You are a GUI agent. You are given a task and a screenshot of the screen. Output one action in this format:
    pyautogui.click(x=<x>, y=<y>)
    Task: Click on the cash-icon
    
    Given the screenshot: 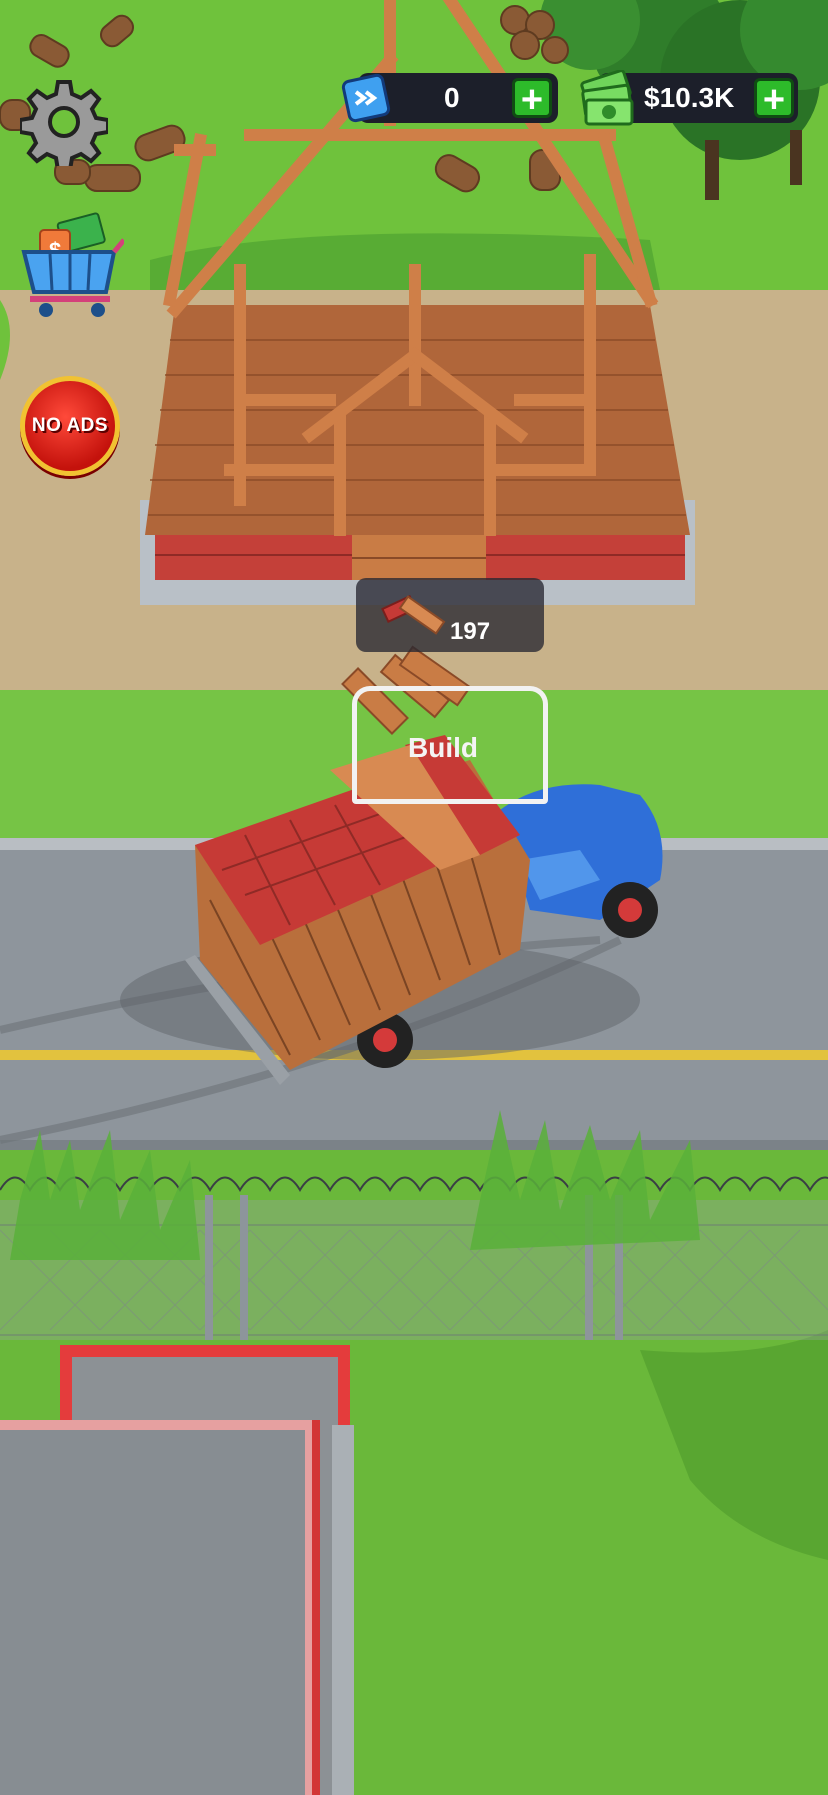 What is the action you would take?
    pyautogui.click(x=607, y=99)
    